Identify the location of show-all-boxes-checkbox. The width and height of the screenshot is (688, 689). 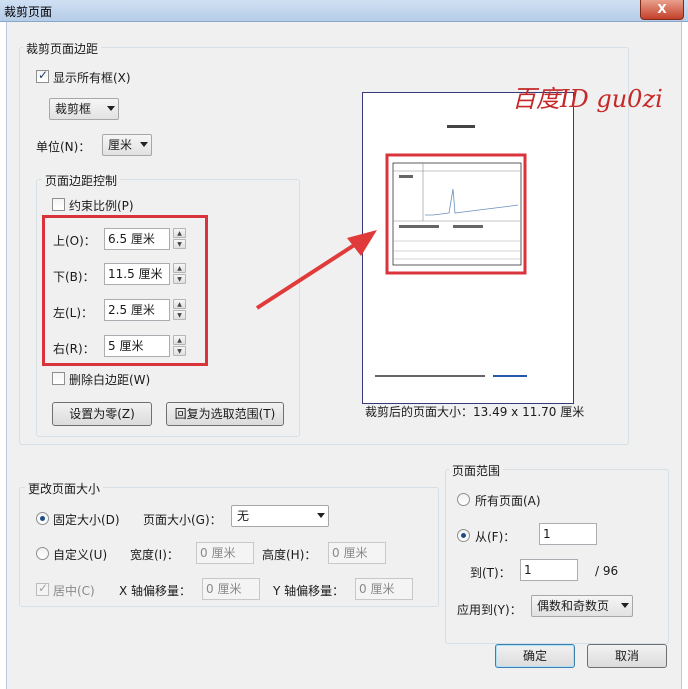
(42, 75).